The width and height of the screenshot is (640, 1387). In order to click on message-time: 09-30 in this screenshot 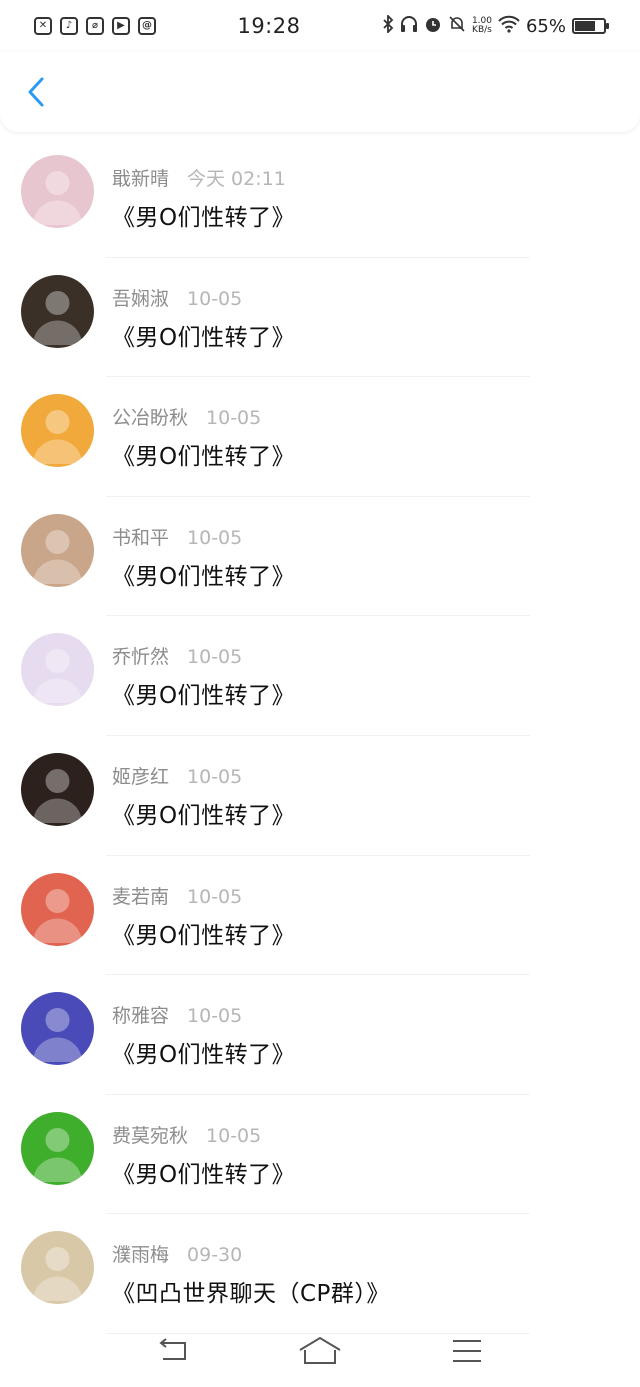, I will do `click(215, 1255)`.